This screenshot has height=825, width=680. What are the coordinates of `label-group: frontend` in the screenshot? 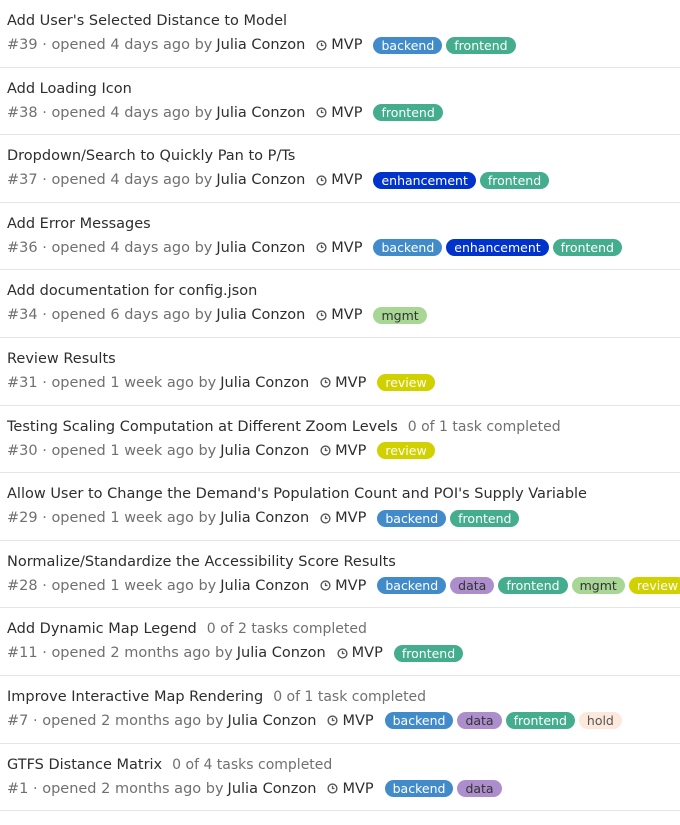 It's located at (430, 653).